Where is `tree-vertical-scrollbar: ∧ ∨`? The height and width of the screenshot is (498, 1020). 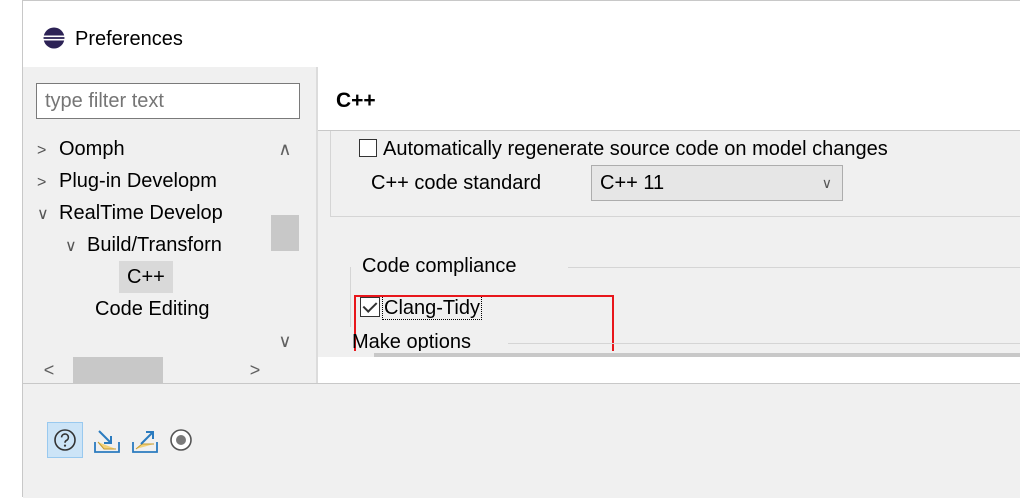
tree-vertical-scrollbar: ∧ ∨ is located at coordinates (285, 244).